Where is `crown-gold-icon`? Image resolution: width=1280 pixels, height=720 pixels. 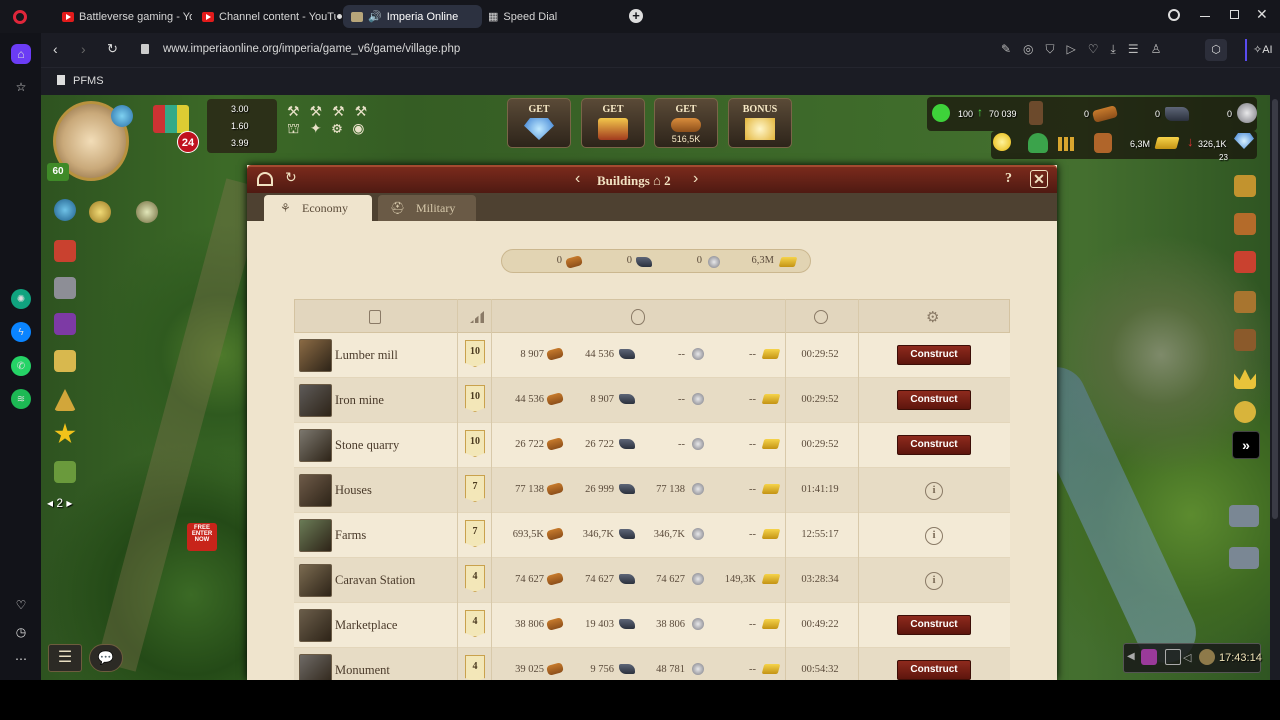
crown-gold-icon is located at coordinates (1245, 379).